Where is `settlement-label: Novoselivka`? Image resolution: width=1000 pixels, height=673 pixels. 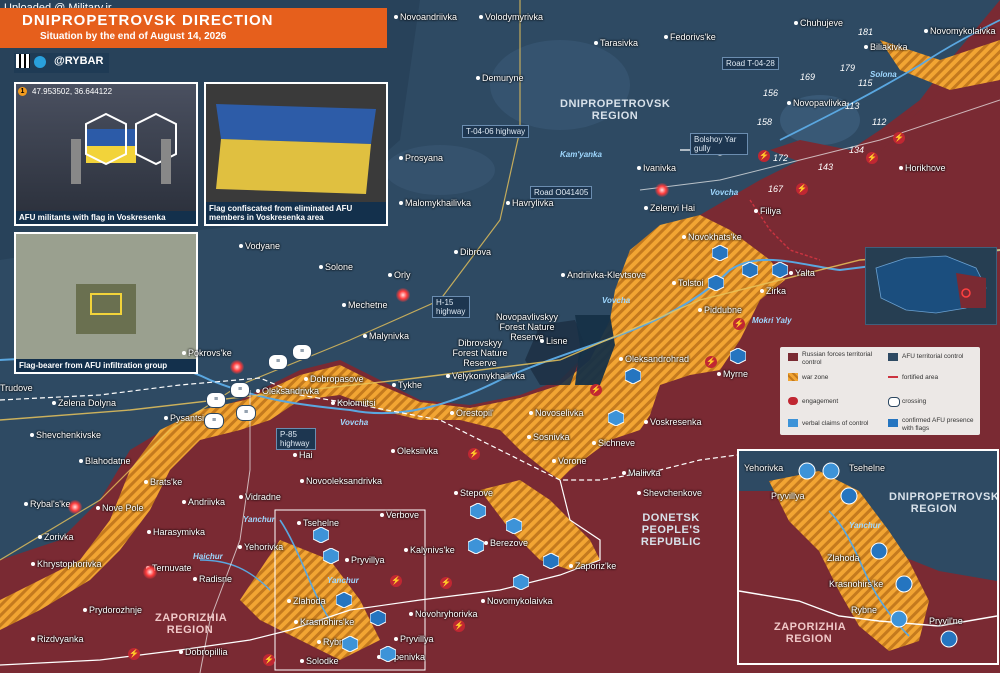
settlement-label: Novoselivka is located at coordinates (559, 413).